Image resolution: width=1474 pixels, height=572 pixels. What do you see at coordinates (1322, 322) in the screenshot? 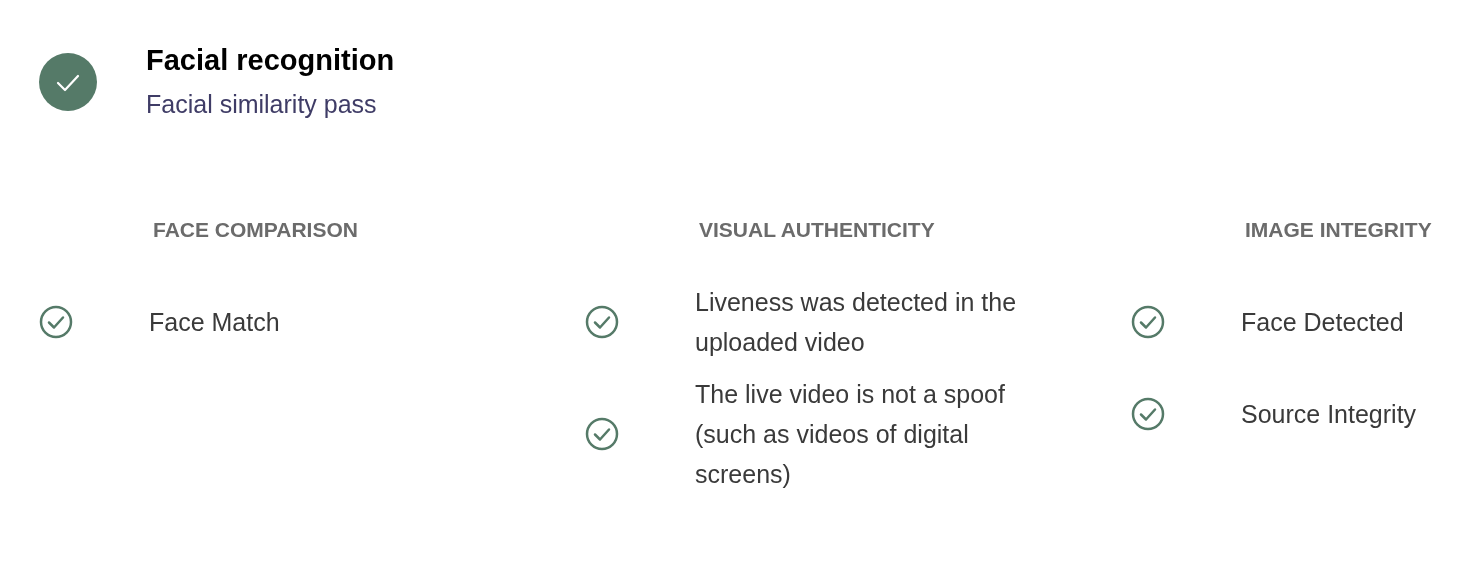
I see `check-label: Face Detected` at bounding box center [1322, 322].